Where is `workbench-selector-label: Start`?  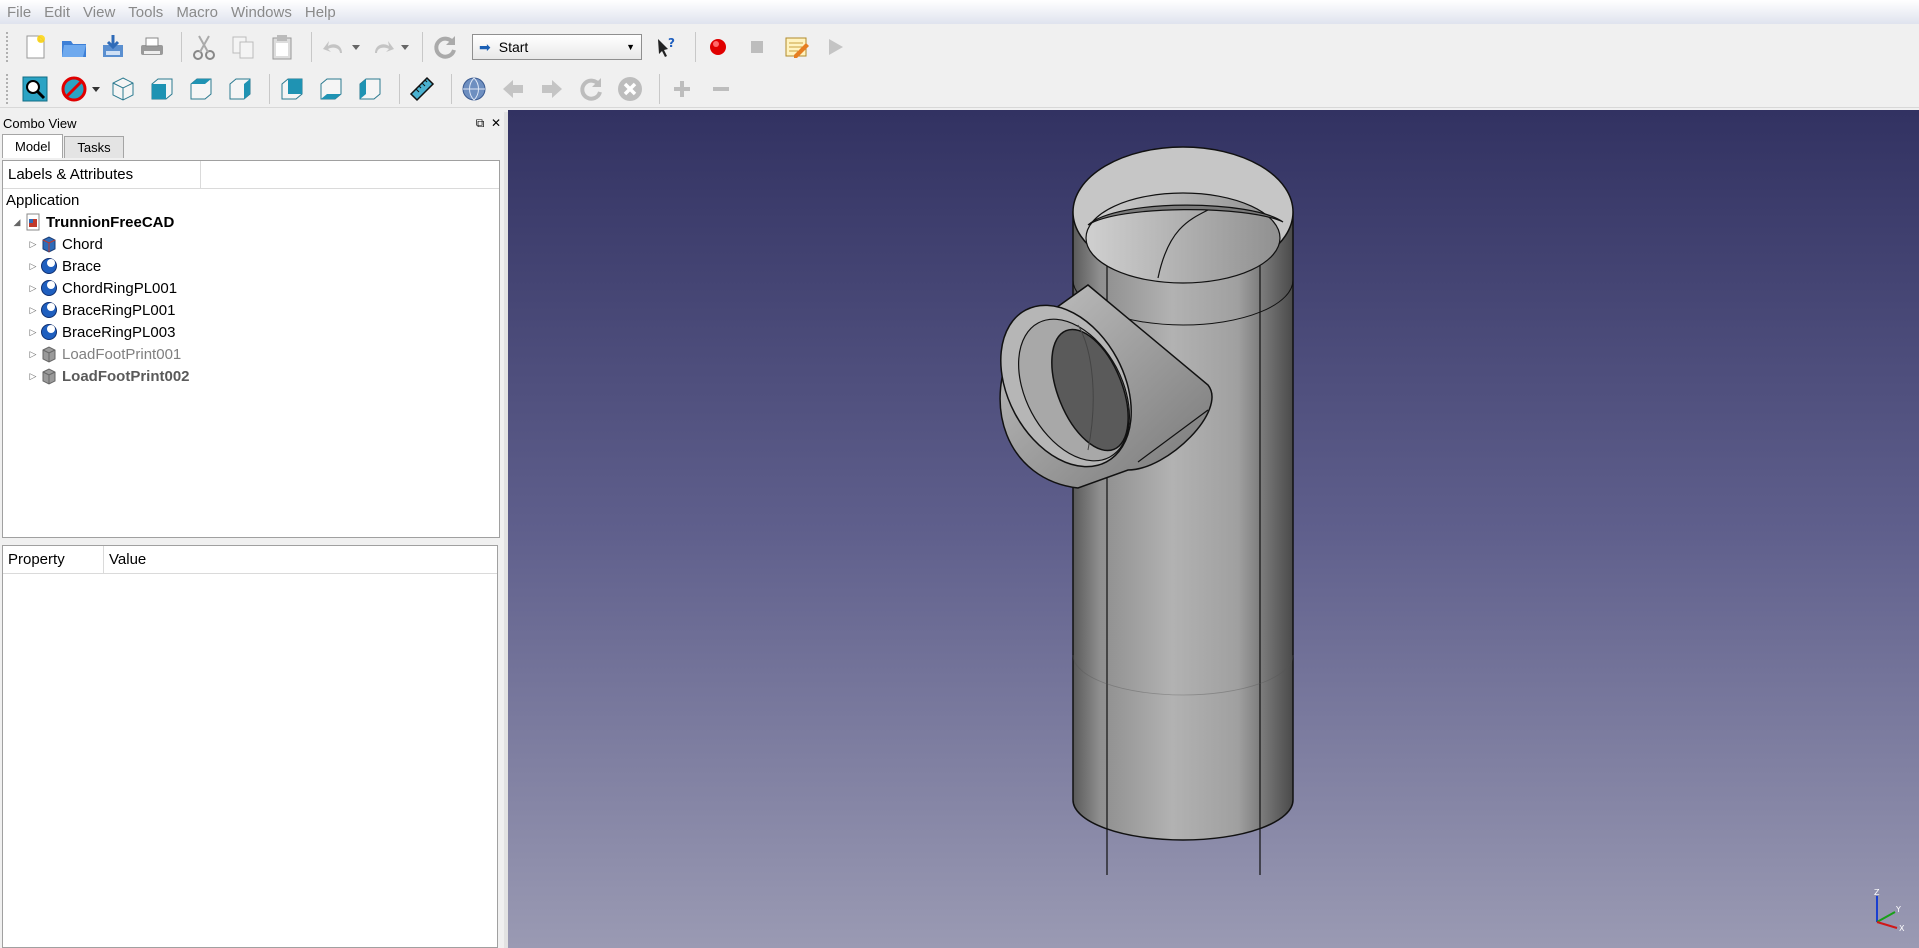 workbench-selector-label: Start is located at coordinates (513, 47).